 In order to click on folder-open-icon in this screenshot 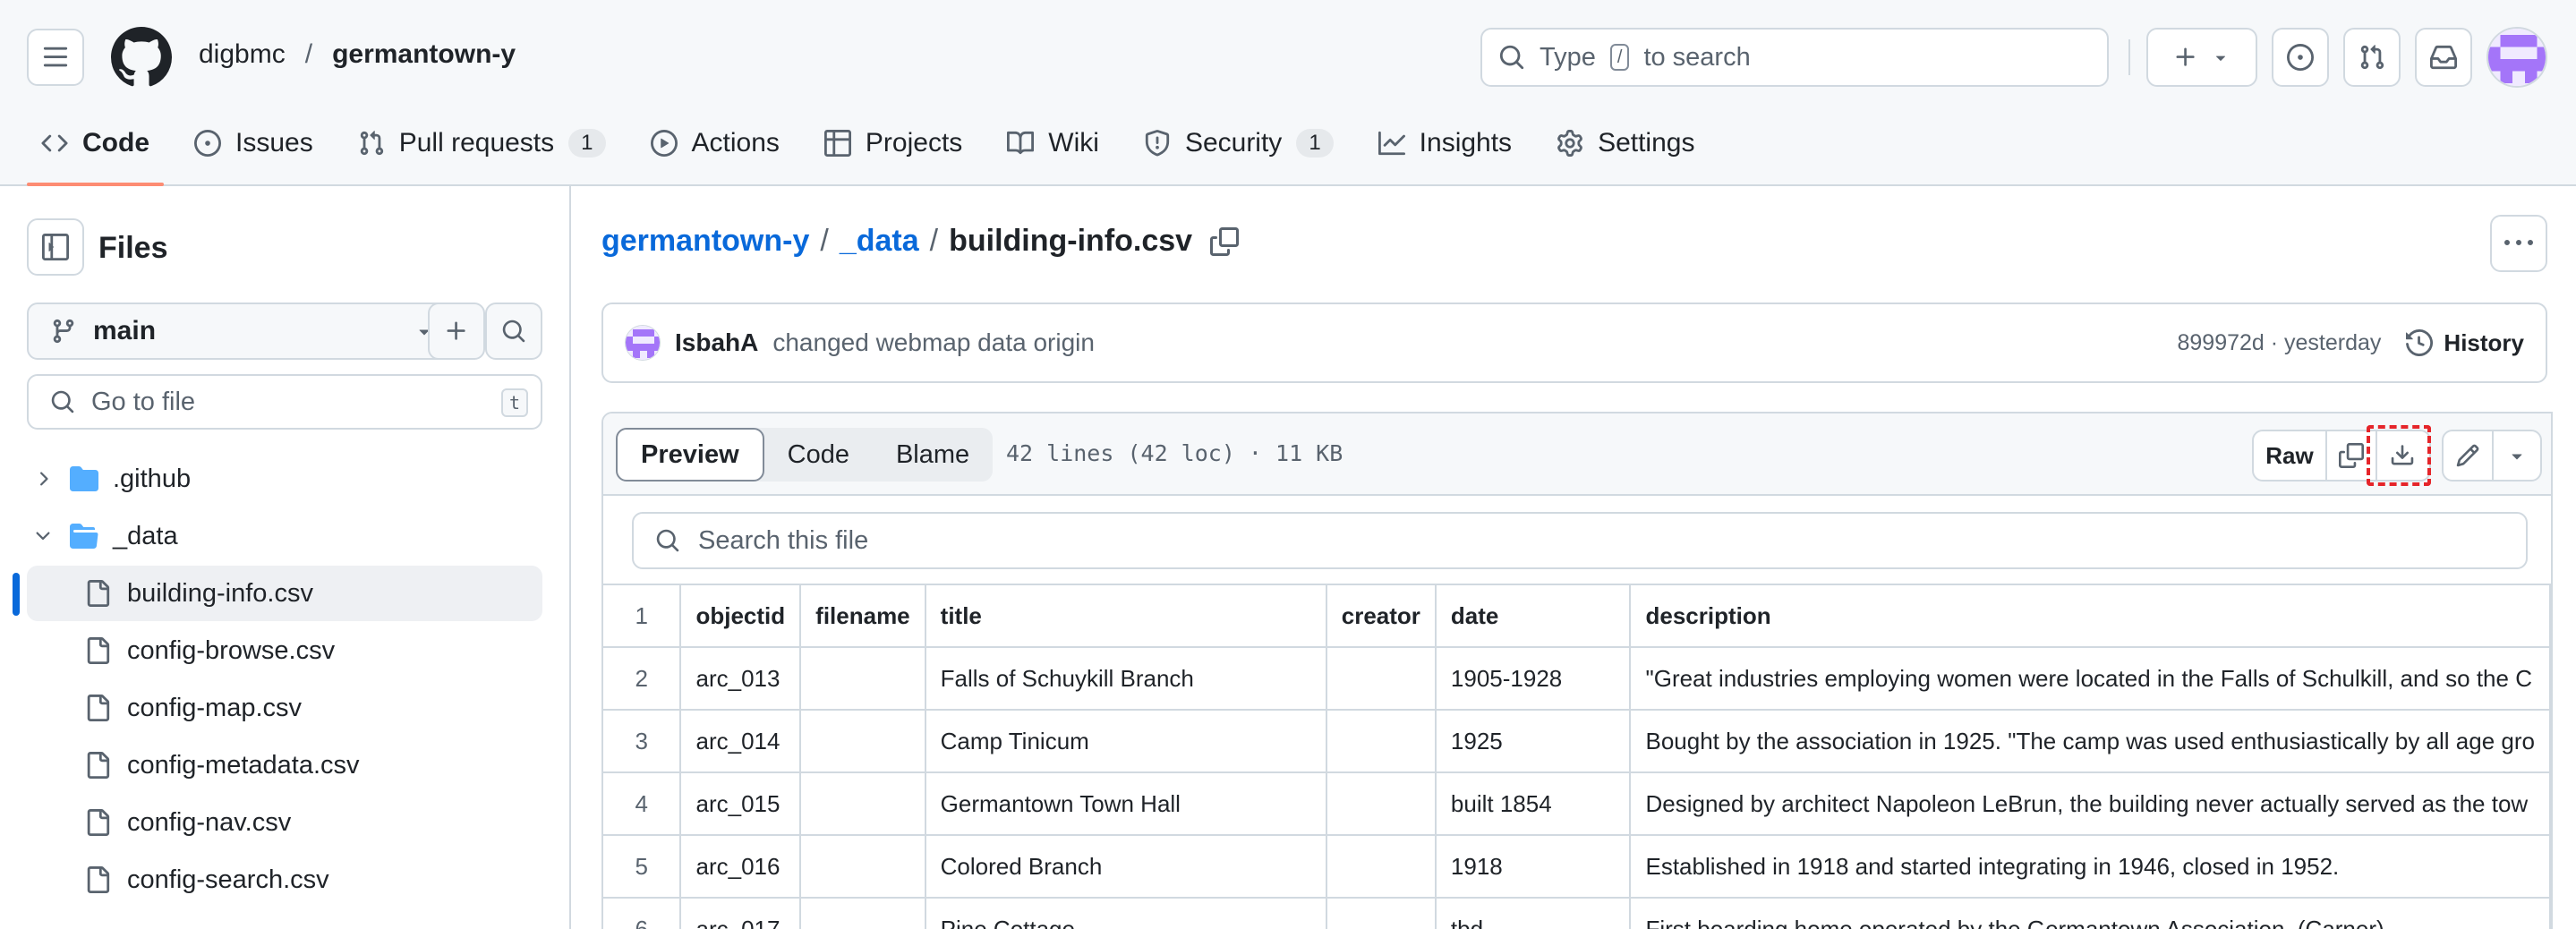, I will do `click(84, 536)`.